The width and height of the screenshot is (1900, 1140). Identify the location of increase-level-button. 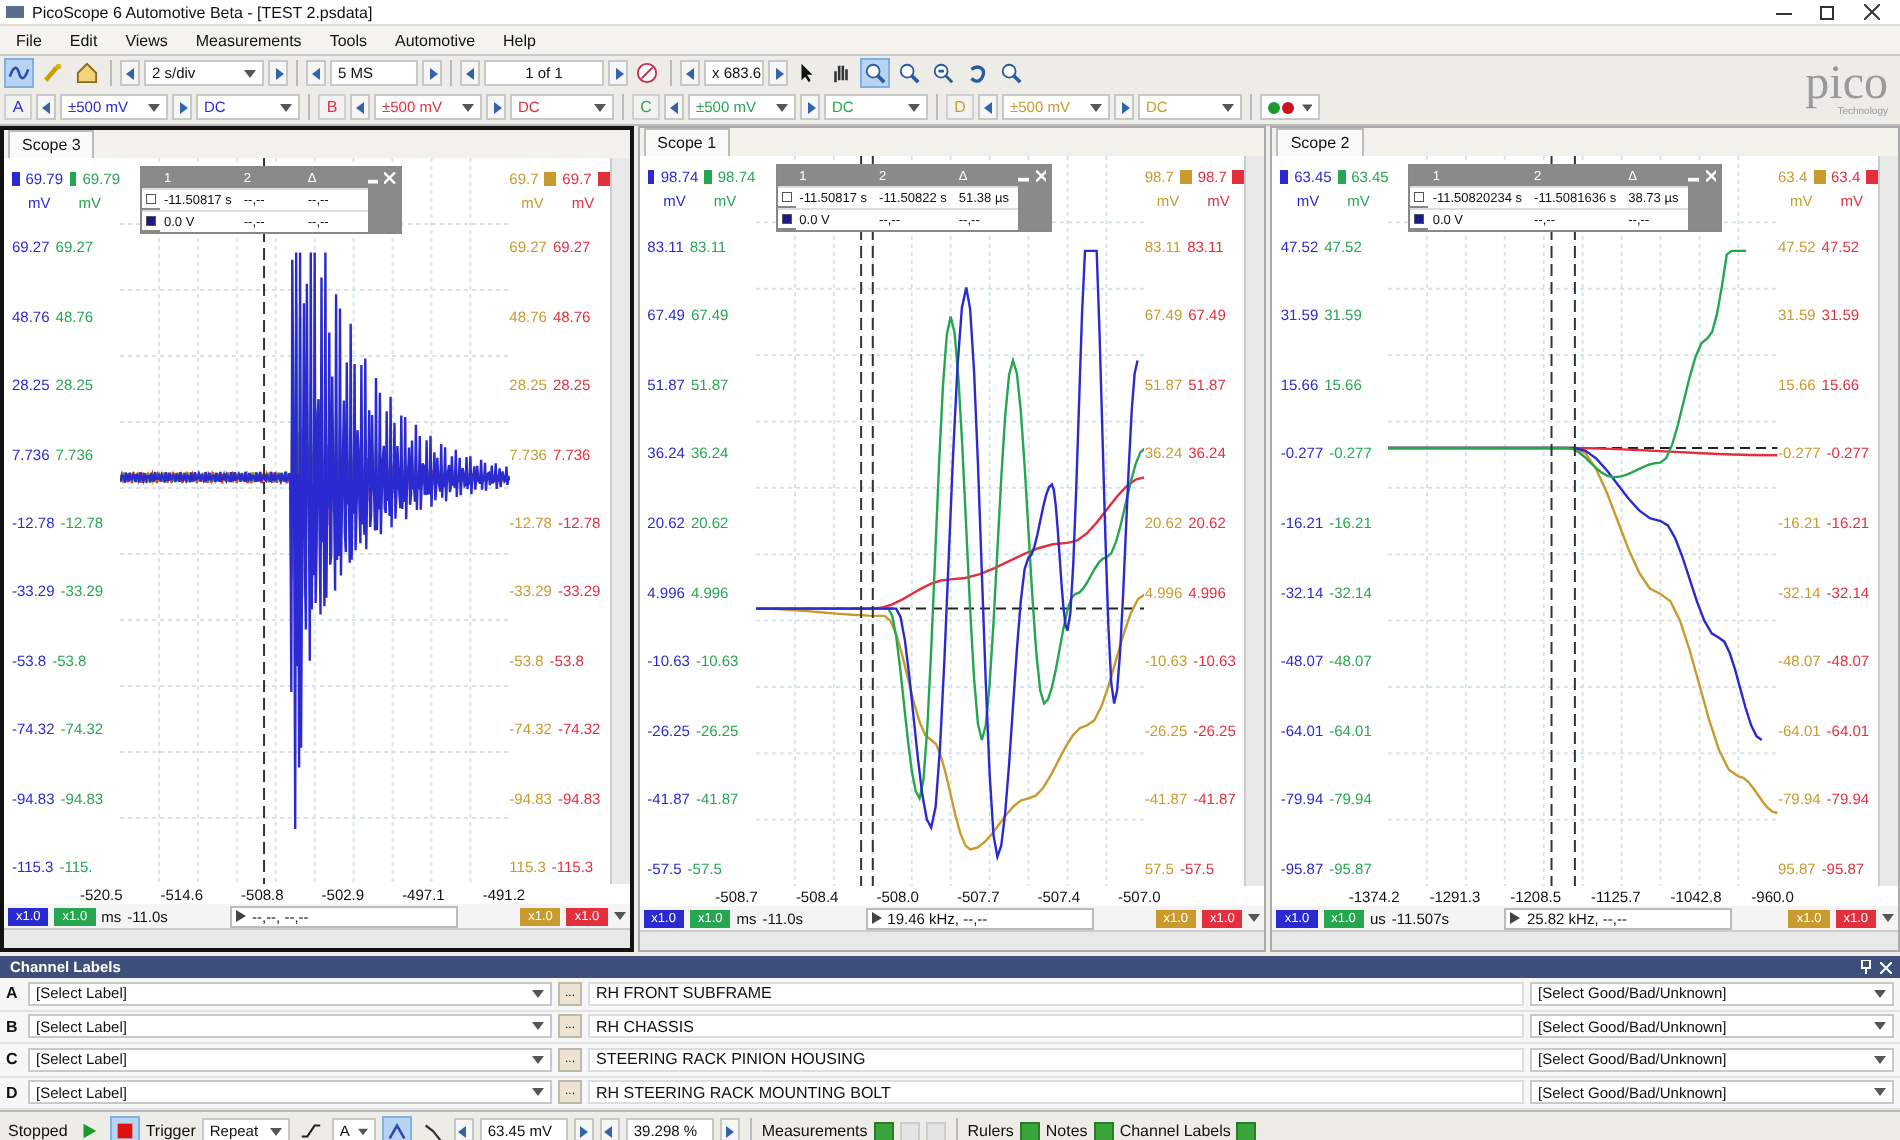
(583, 1129).